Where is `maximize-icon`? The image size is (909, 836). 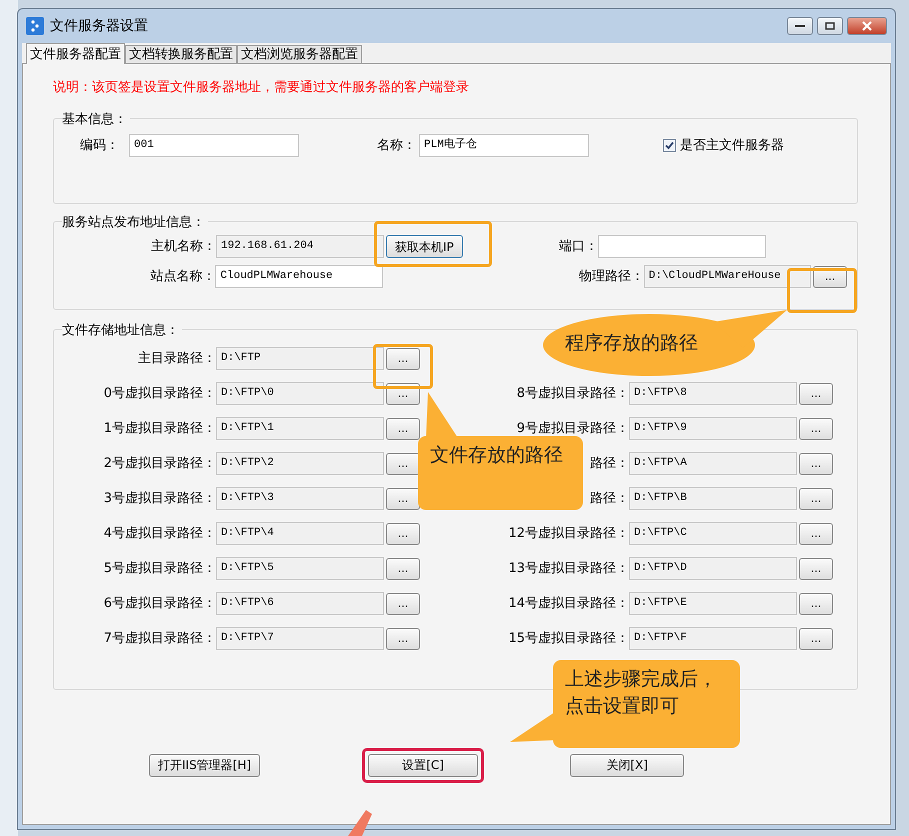
maximize-icon is located at coordinates (830, 26).